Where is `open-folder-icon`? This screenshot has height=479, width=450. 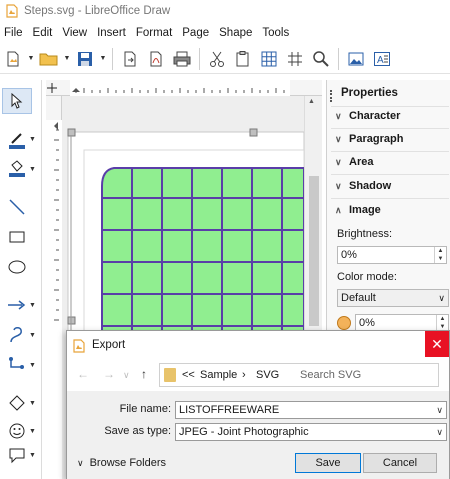 open-folder-icon is located at coordinates (49, 59).